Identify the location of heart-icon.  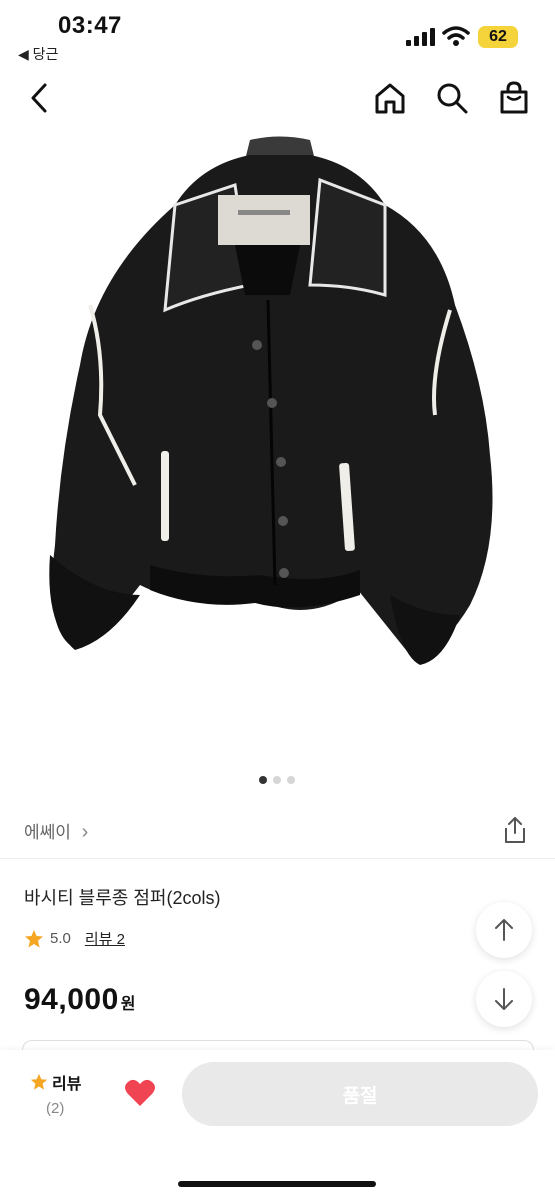
(140, 1093).